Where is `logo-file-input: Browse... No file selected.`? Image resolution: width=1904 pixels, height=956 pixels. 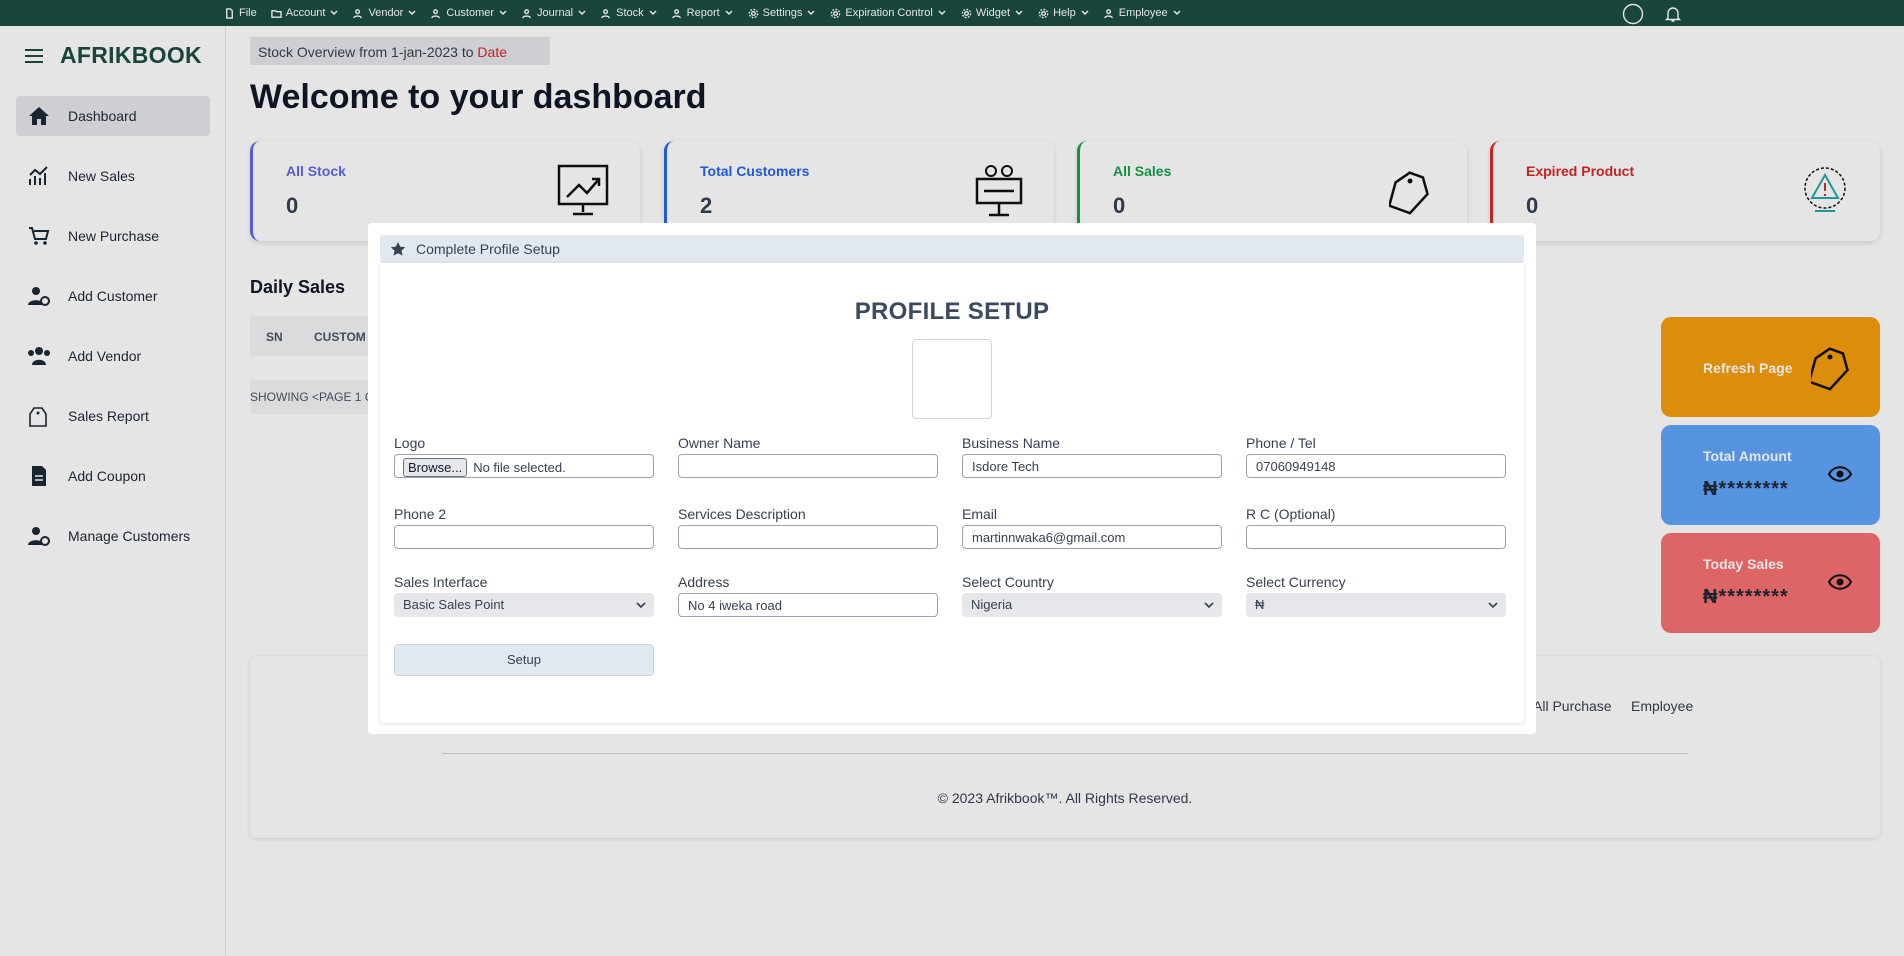
logo-file-input: Browse... No file selected. is located at coordinates (524, 466).